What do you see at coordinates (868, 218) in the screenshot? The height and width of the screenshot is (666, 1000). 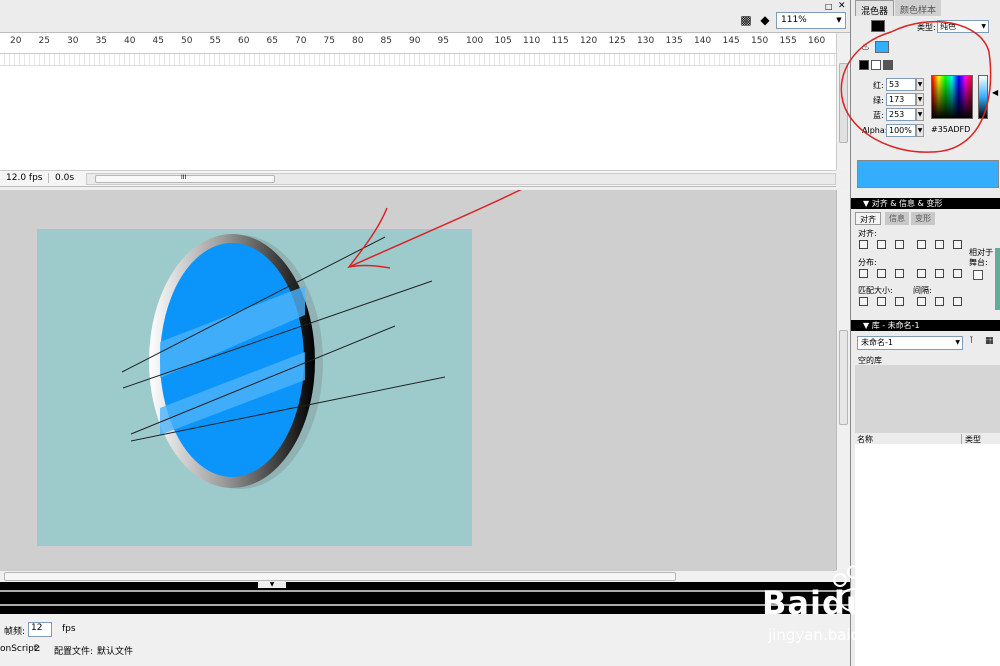 I see `tab-align: 对齐` at bounding box center [868, 218].